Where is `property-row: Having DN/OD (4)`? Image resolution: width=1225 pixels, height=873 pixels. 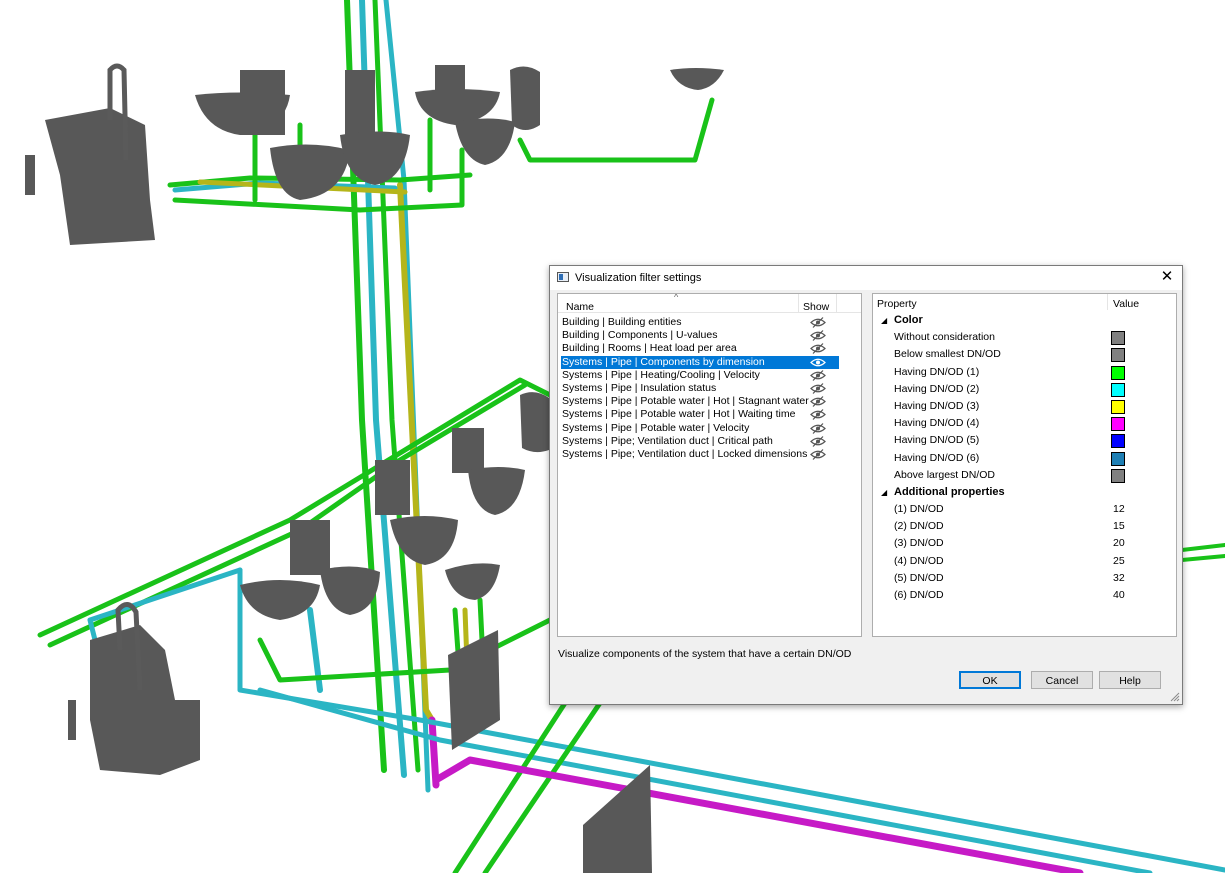 property-row: Having DN/OD (4) is located at coordinates (1024, 423).